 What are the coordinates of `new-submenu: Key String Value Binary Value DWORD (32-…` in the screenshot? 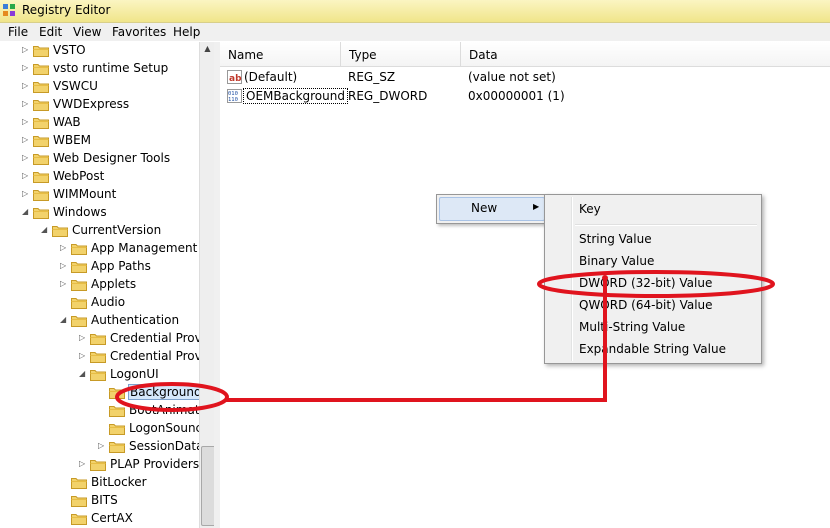 It's located at (653, 279).